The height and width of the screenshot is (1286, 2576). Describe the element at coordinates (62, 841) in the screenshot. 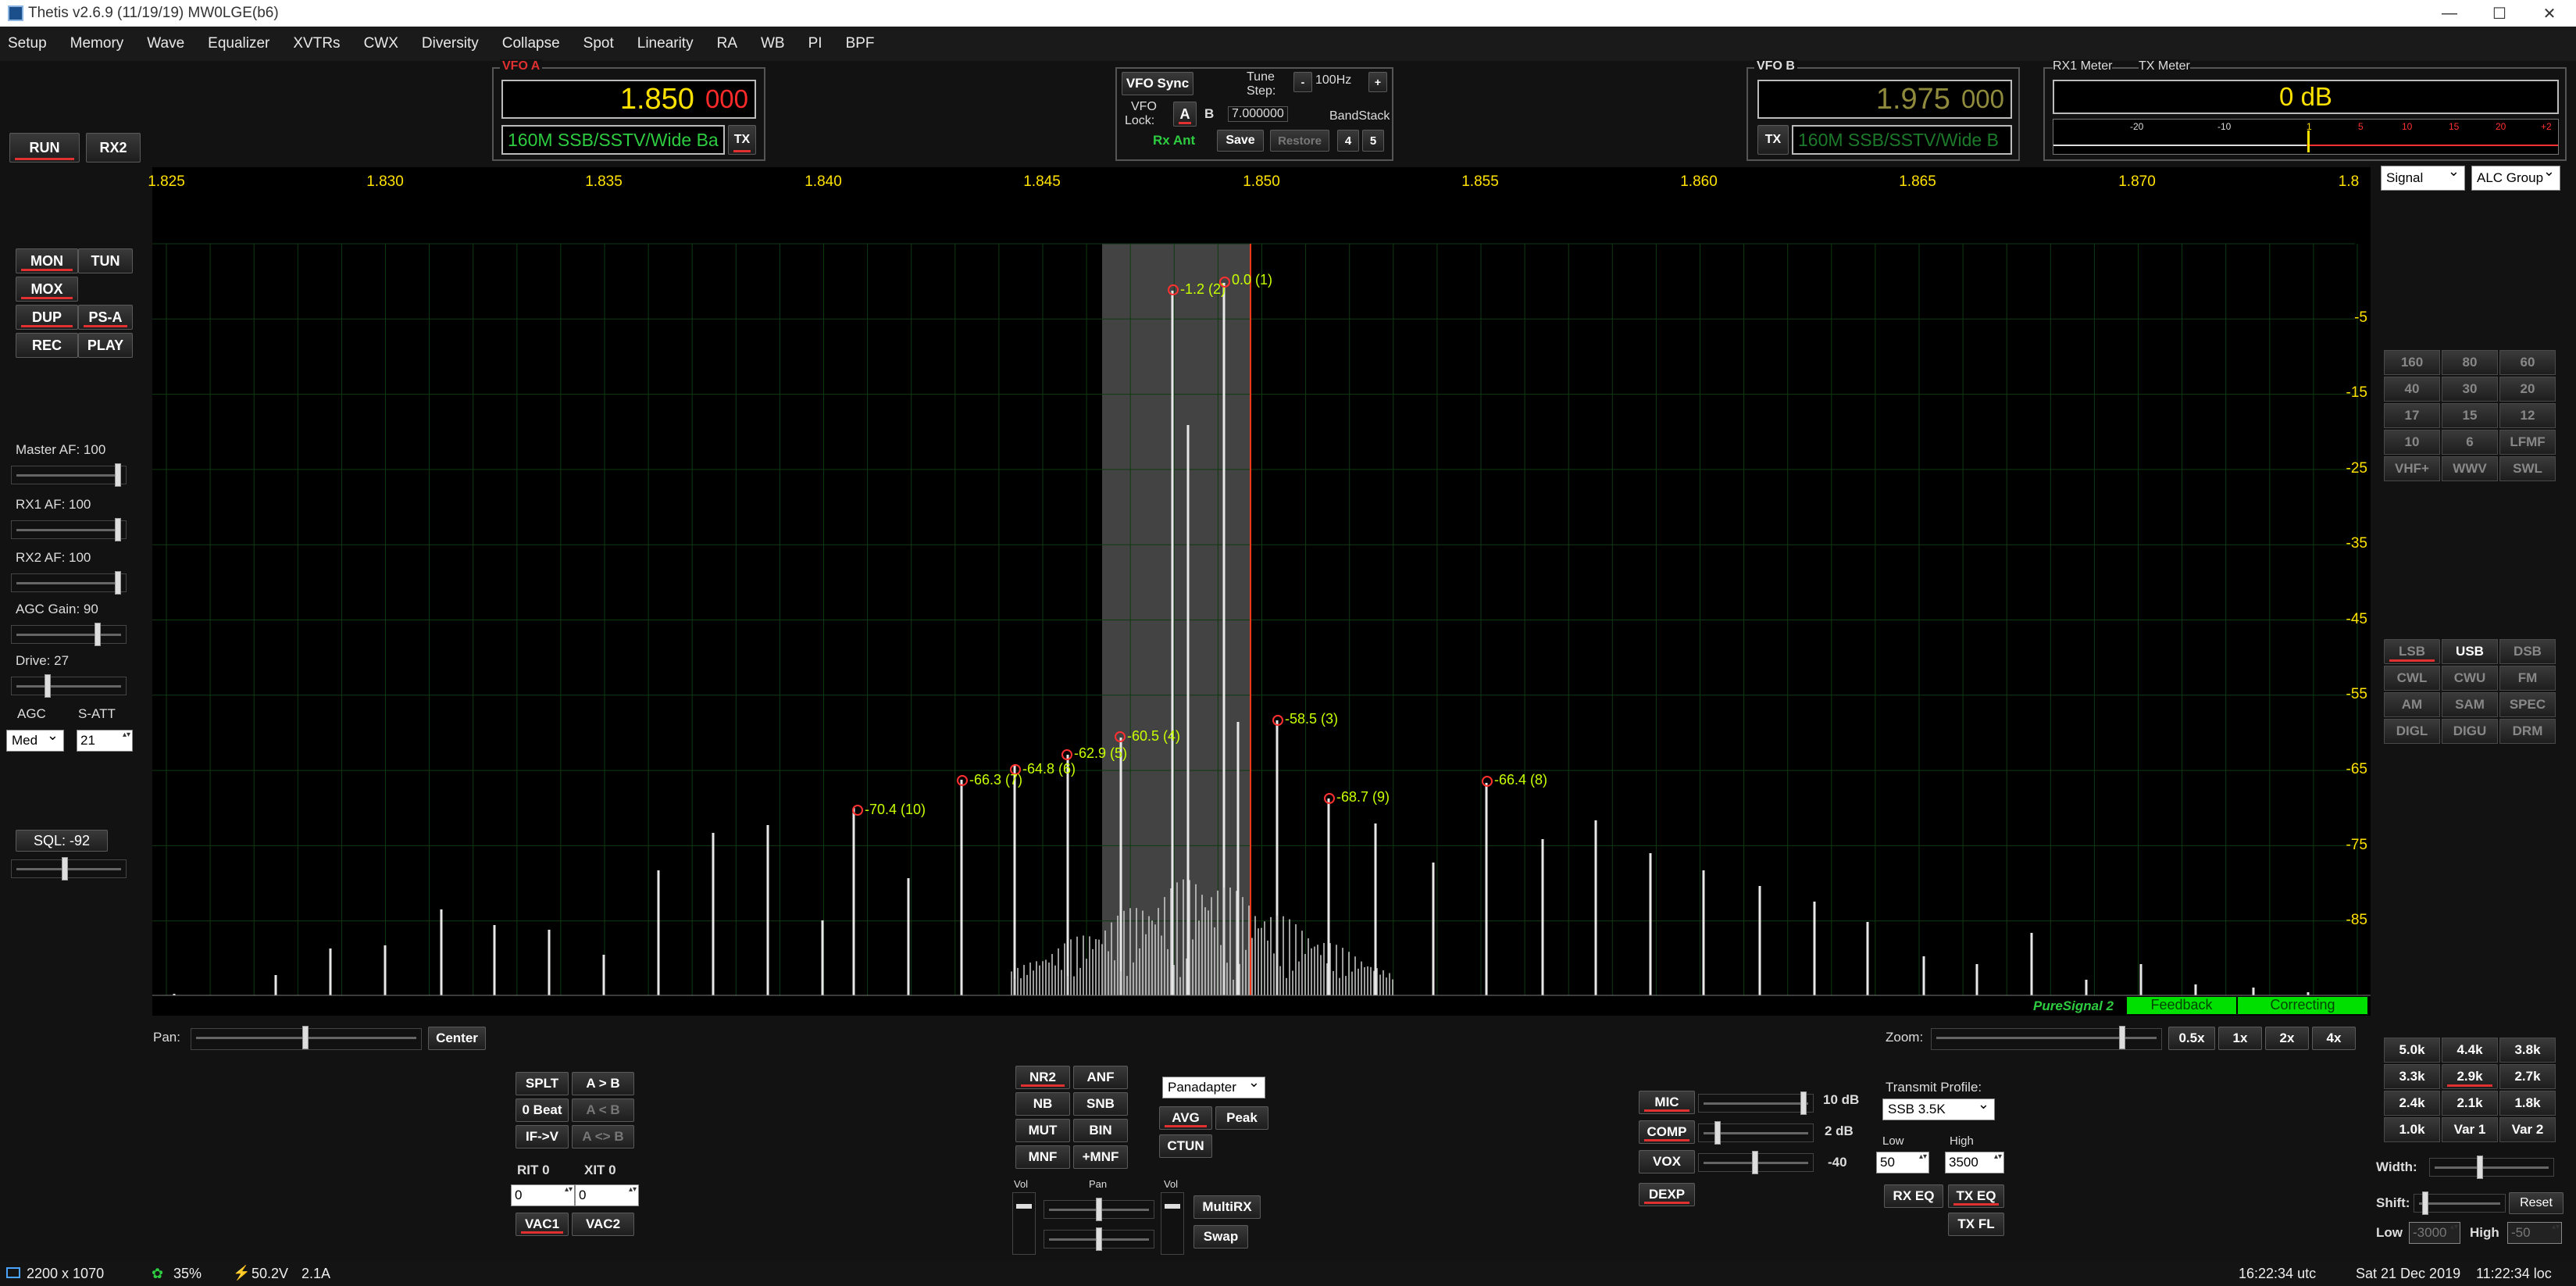

I see `sql-button: SQL: -92` at that location.